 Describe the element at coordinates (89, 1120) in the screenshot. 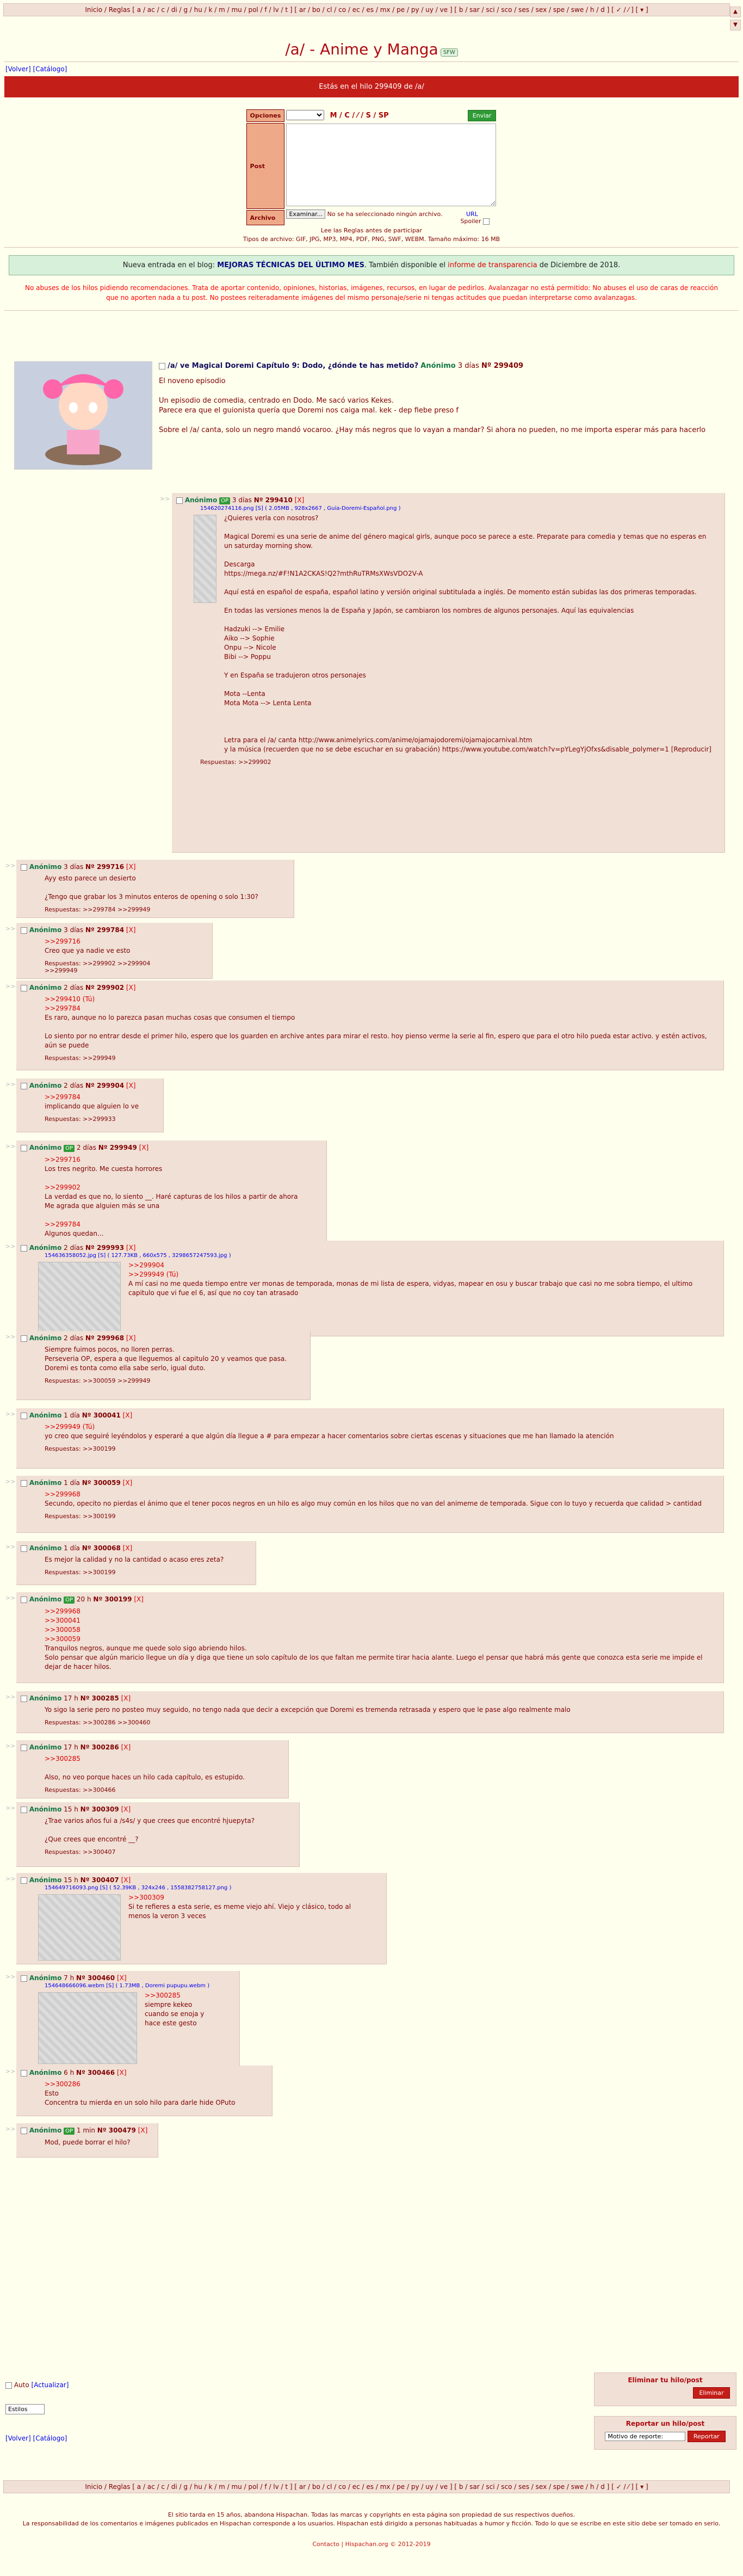

I see `backlinks: Respuestas: >>299933` at that location.